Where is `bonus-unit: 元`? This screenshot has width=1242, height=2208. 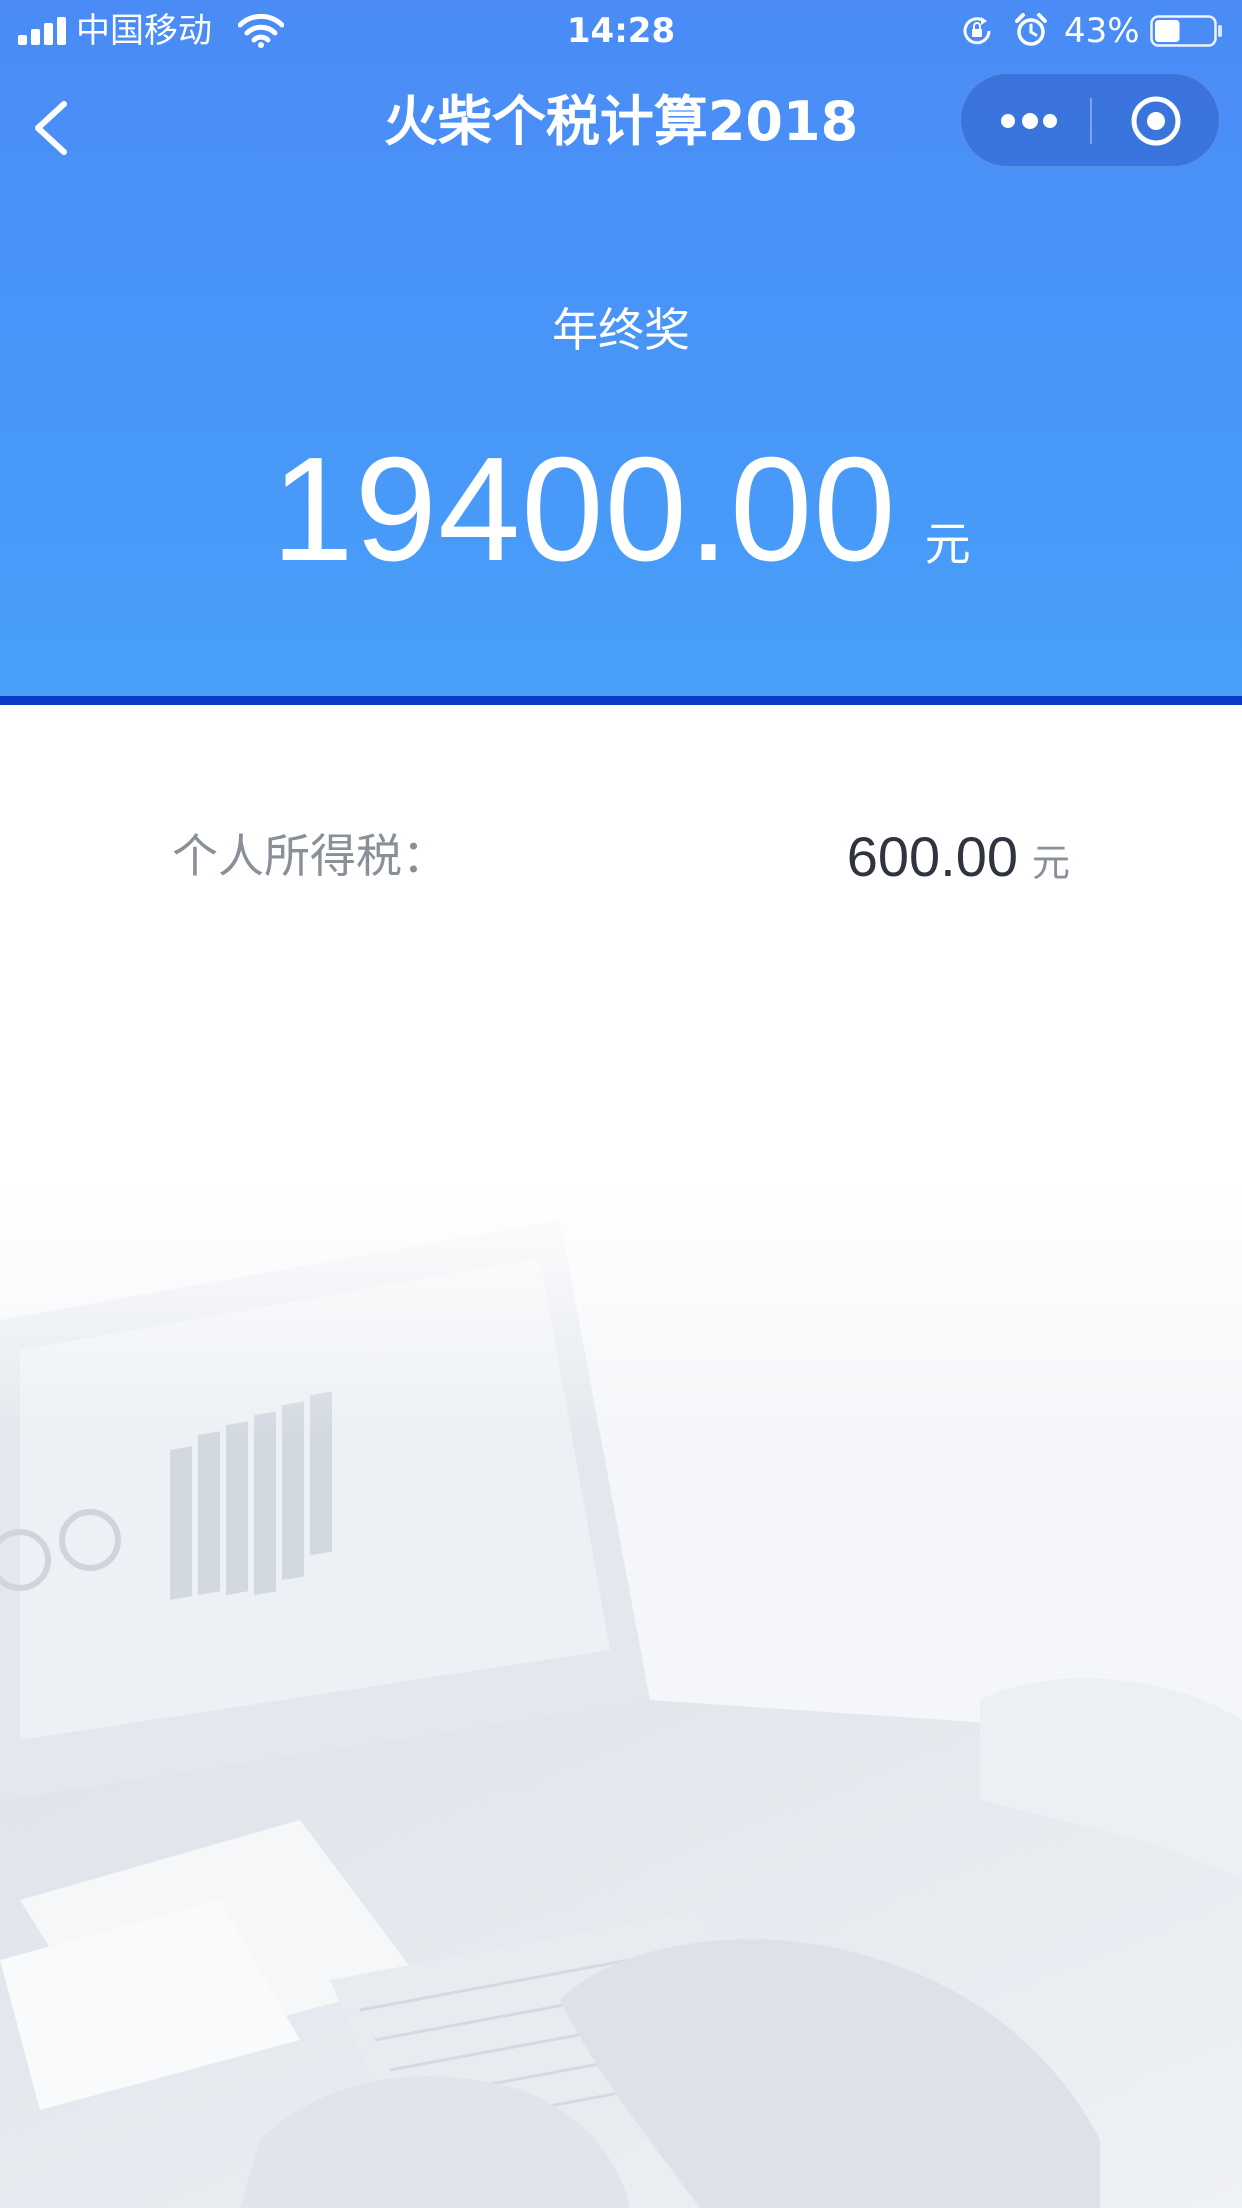
bonus-unit: 元 is located at coordinates (947, 544).